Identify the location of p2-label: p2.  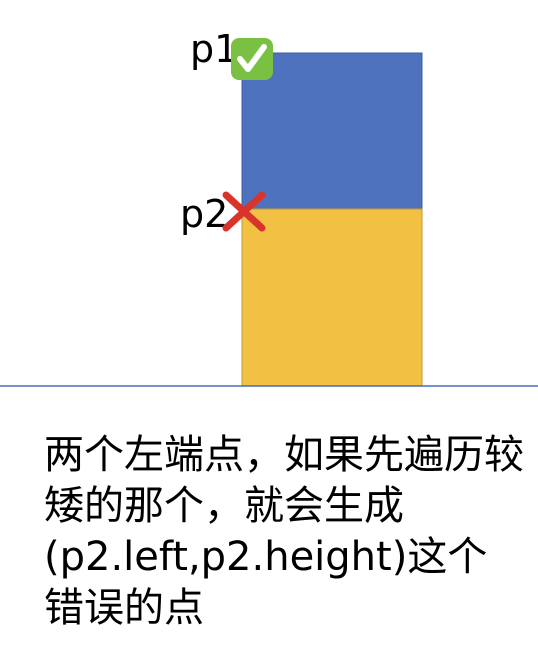
(204, 214).